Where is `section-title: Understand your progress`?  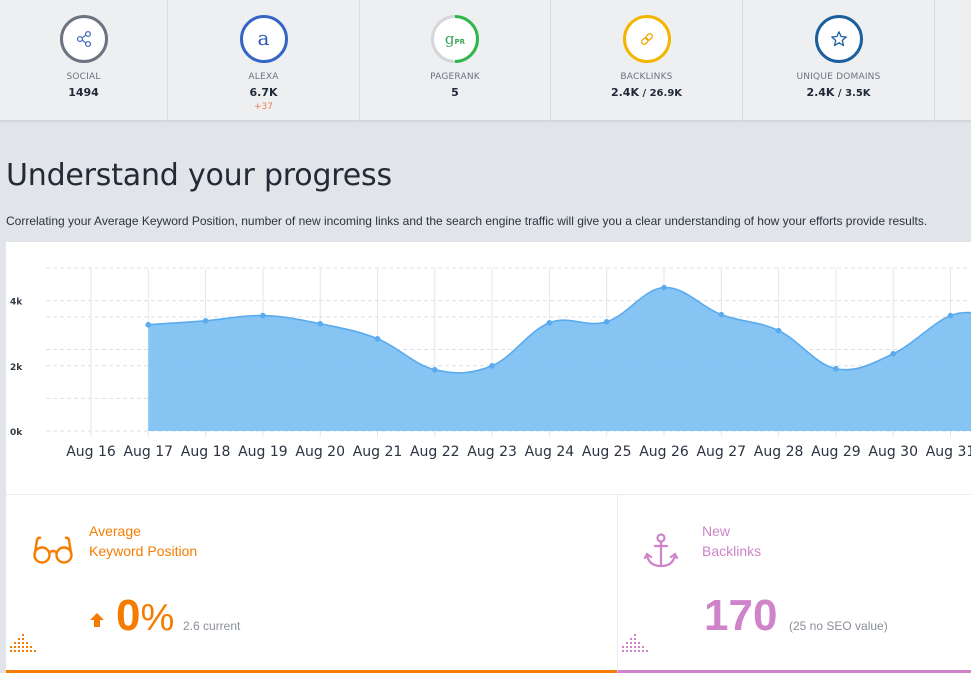
section-title: Understand your progress is located at coordinates (199, 175).